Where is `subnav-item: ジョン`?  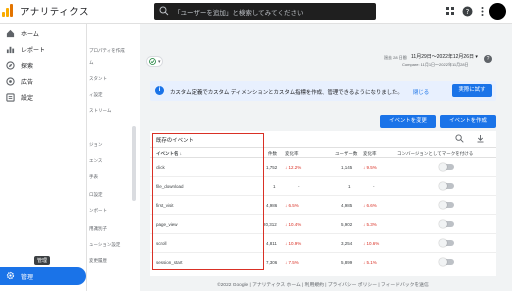
subnav-item: ジョン is located at coordinates (96, 145).